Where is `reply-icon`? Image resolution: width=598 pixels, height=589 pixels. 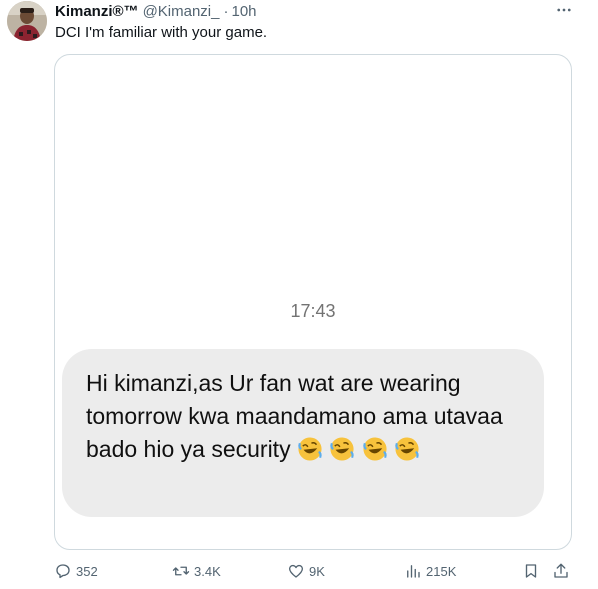 reply-icon is located at coordinates (63, 571).